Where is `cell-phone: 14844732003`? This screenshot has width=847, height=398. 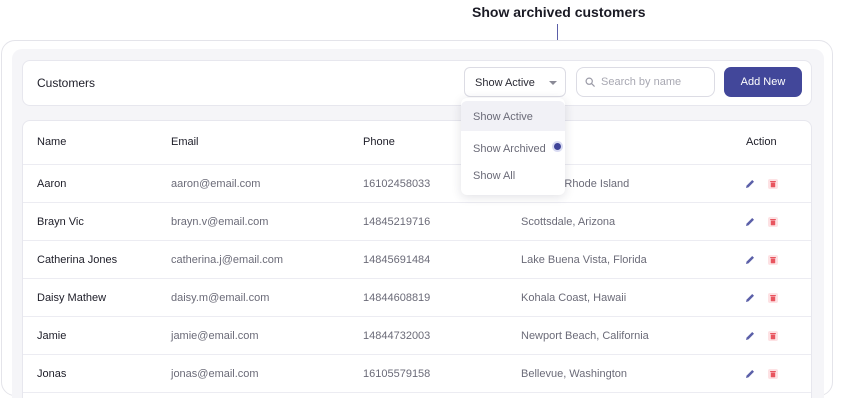
cell-phone: 14844732003 is located at coordinates (397, 336).